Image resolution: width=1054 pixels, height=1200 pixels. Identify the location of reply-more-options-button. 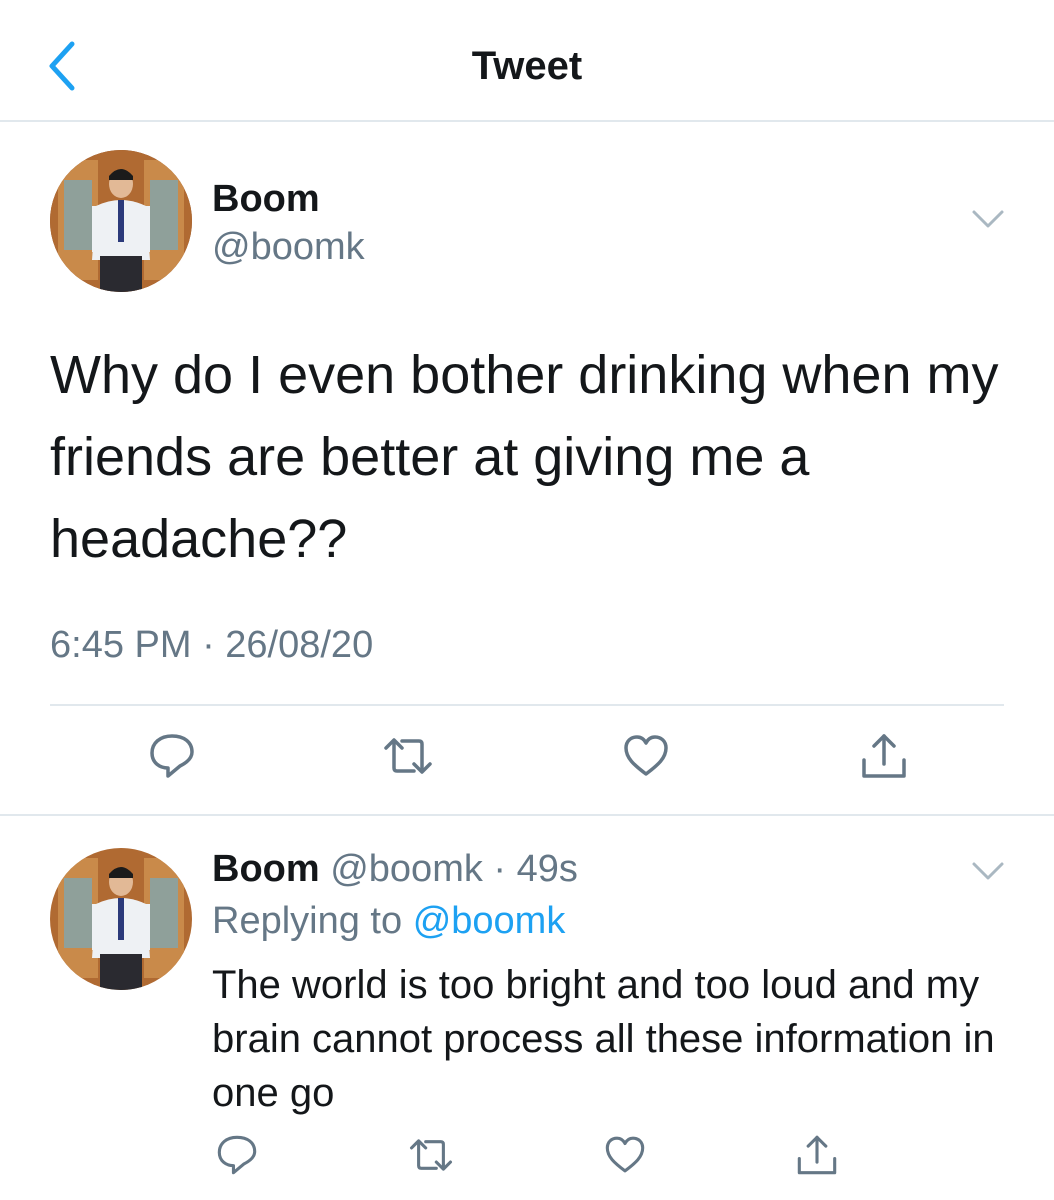
(988, 871).